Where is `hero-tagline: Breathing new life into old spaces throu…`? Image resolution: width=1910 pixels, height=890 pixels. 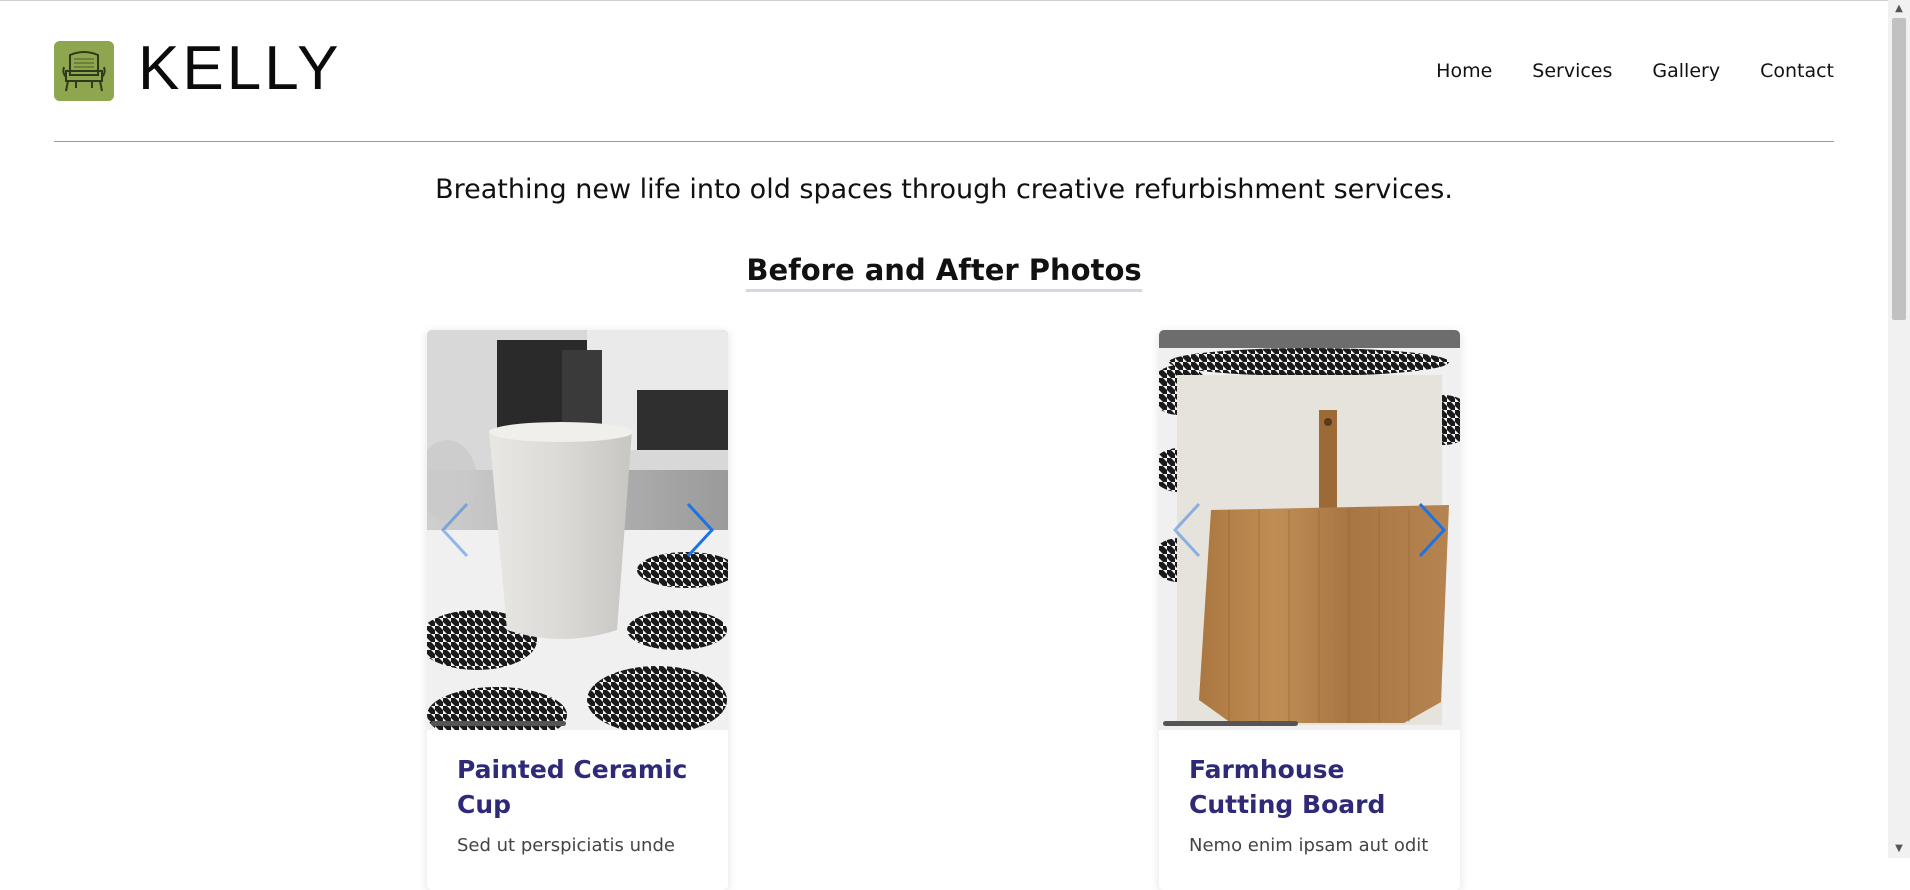 hero-tagline: Breathing new life into old spaces throu… is located at coordinates (944, 189).